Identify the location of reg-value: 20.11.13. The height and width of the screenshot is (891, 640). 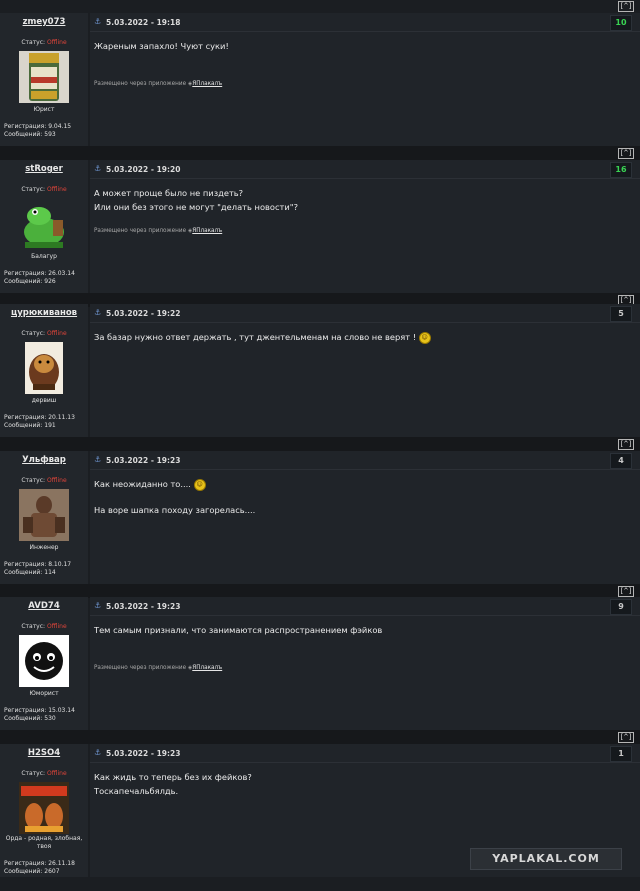
(61, 417).